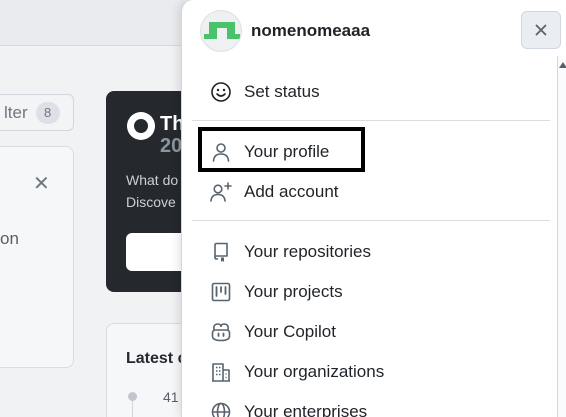 This screenshot has width=566, height=417. I want to click on menu-item-label: Your projects, so click(293, 291).